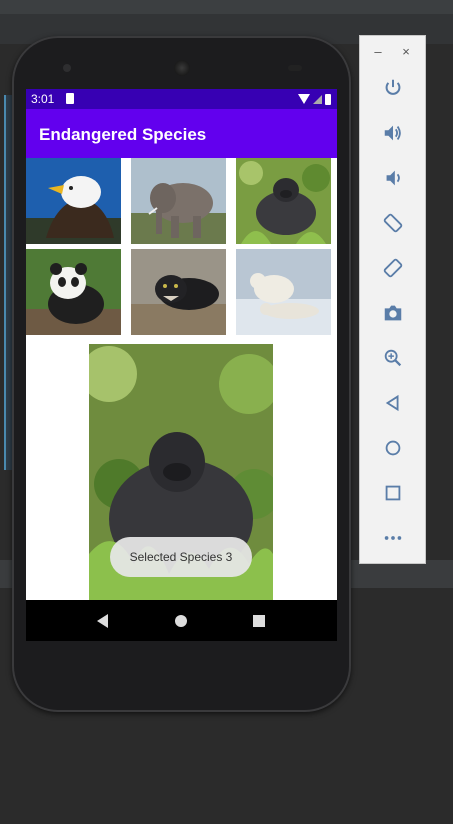 The height and width of the screenshot is (824, 453). Describe the element at coordinates (73, 292) in the screenshot. I see `panda-thumbnail` at that location.